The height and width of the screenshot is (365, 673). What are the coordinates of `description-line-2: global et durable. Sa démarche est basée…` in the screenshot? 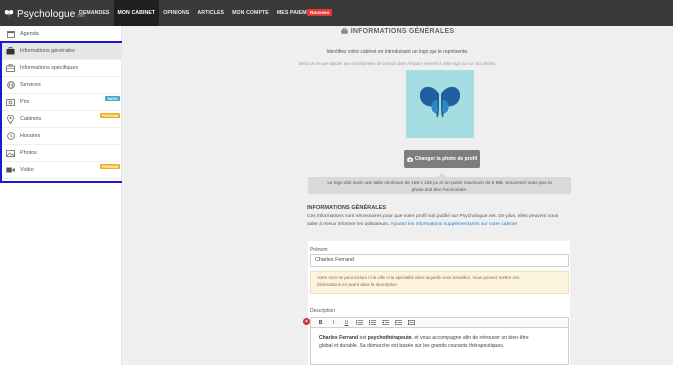 It's located at (412, 346).